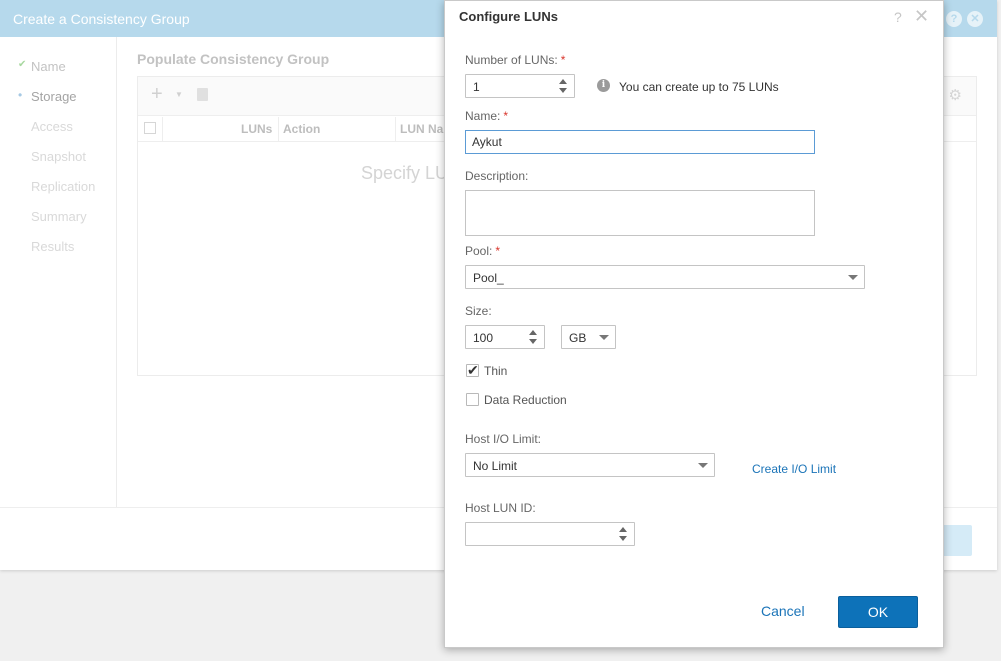 Image resolution: width=1001 pixels, height=661 pixels. What do you see at coordinates (483, 338) in the screenshot?
I see `size-value: 100` at bounding box center [483, 338].